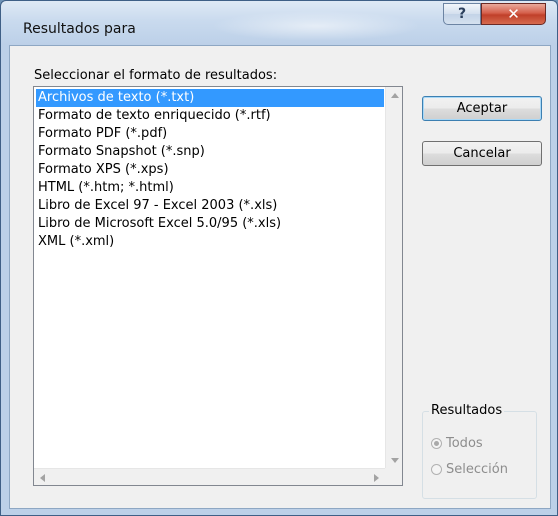  I want to click on radio-seleccion: Selección, so click(469, 469).